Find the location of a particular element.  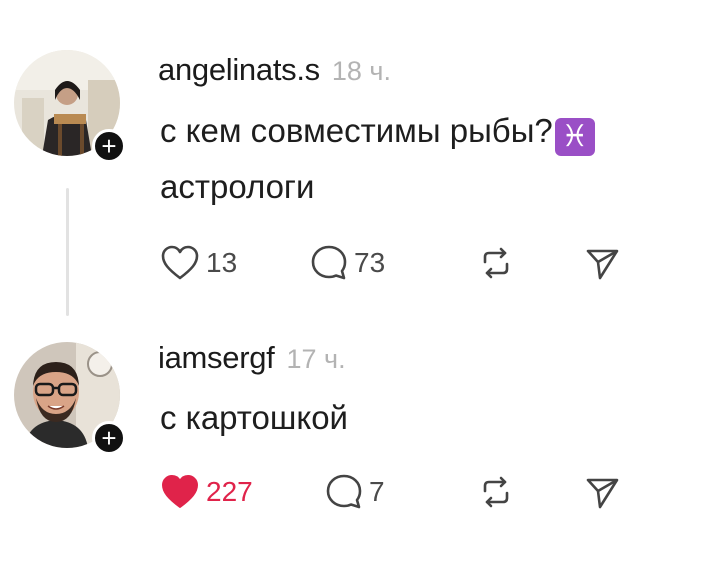

post-text: с кем совместимы рыбы? ♓ астрологи is located at coordinates (377, 159).